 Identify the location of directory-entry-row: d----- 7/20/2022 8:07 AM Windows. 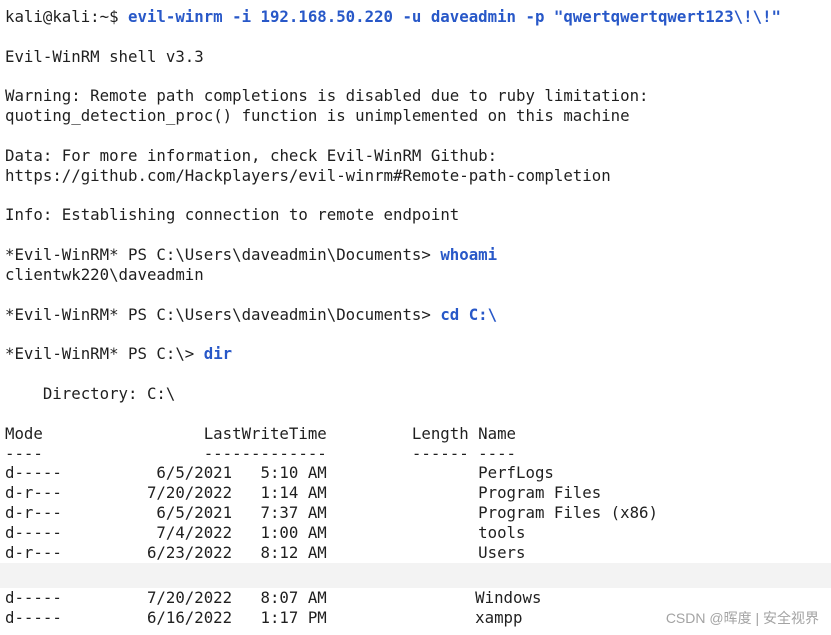
(415, 598).